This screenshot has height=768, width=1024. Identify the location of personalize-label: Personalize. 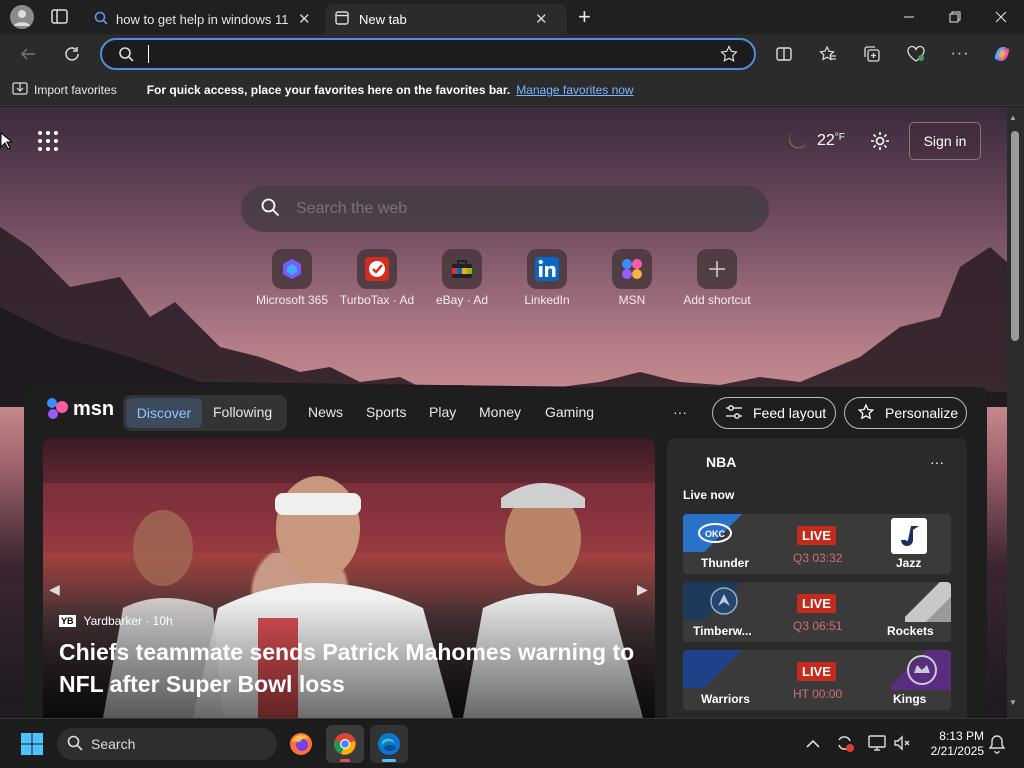
(922, 413).